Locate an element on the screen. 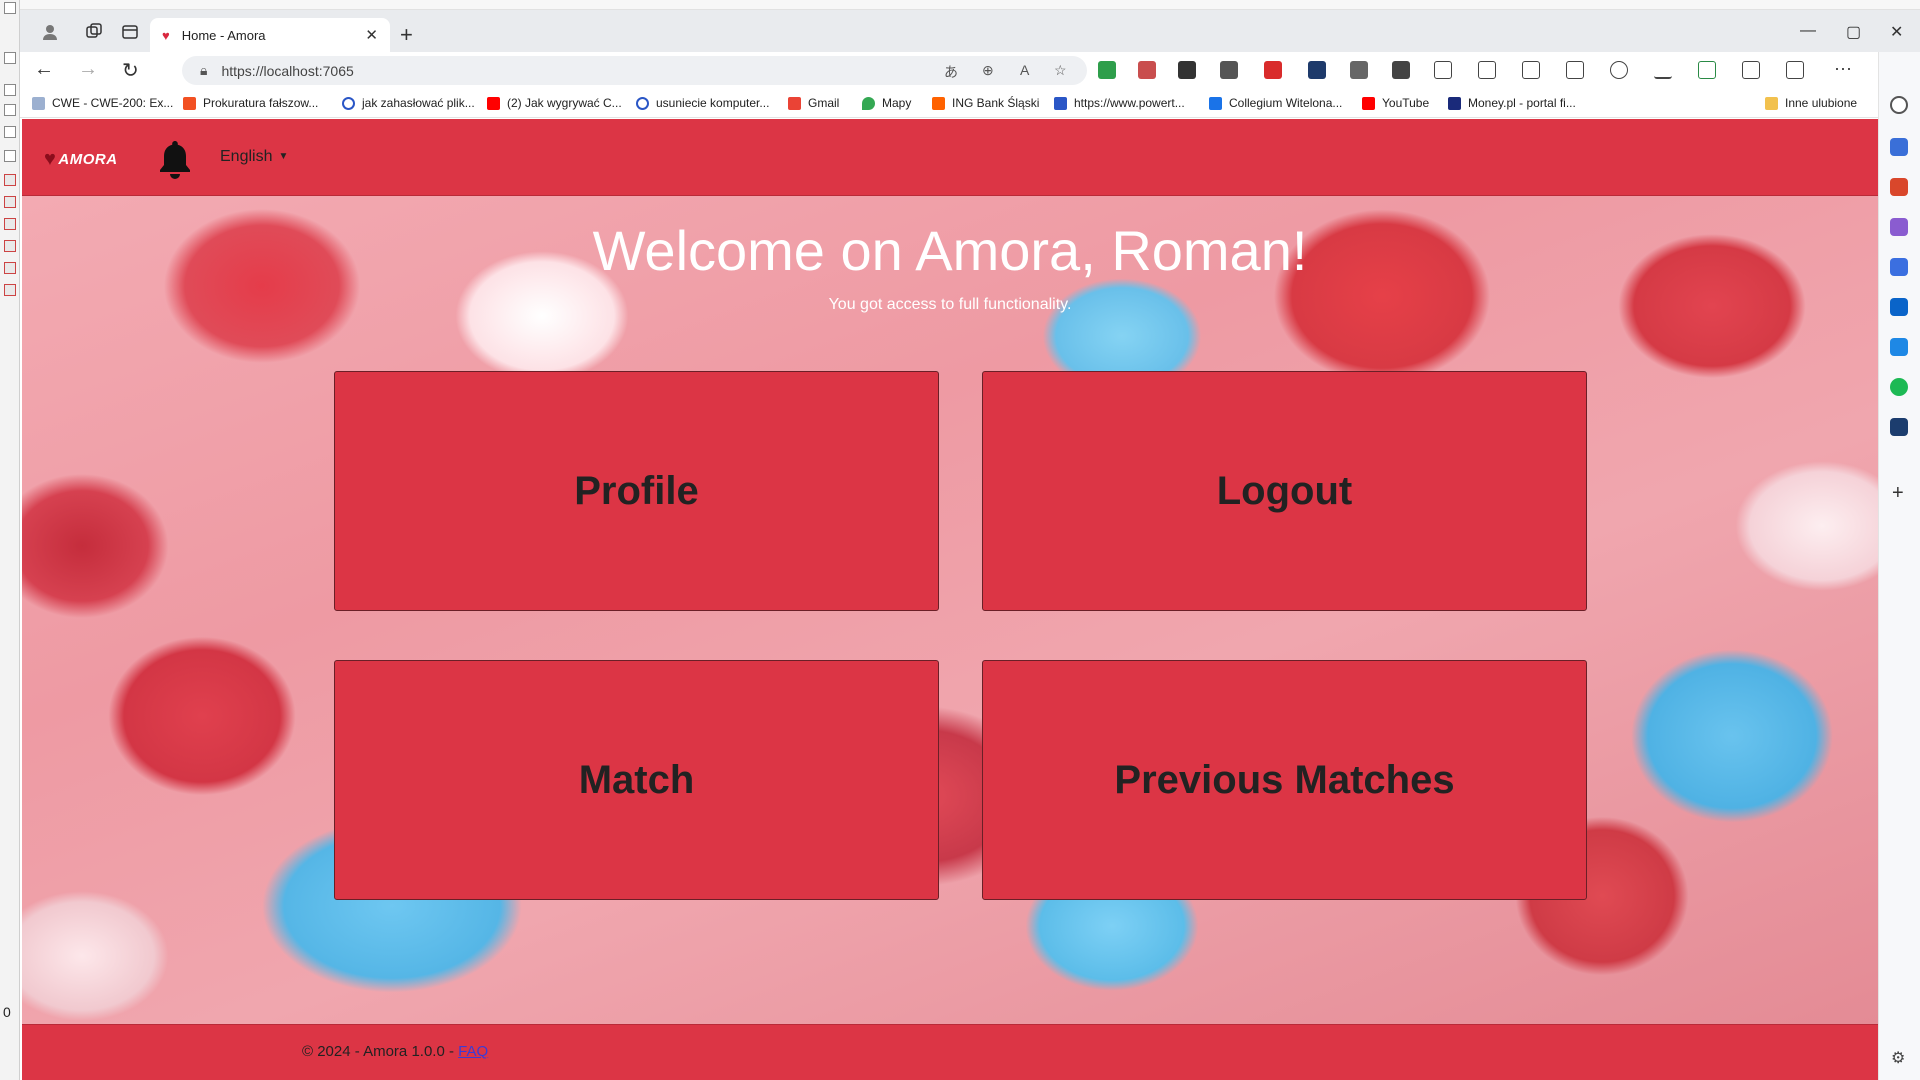 The height and width of the screenshot is (1080, 1920). favorites-icon is located at coordinates (1531, 70).